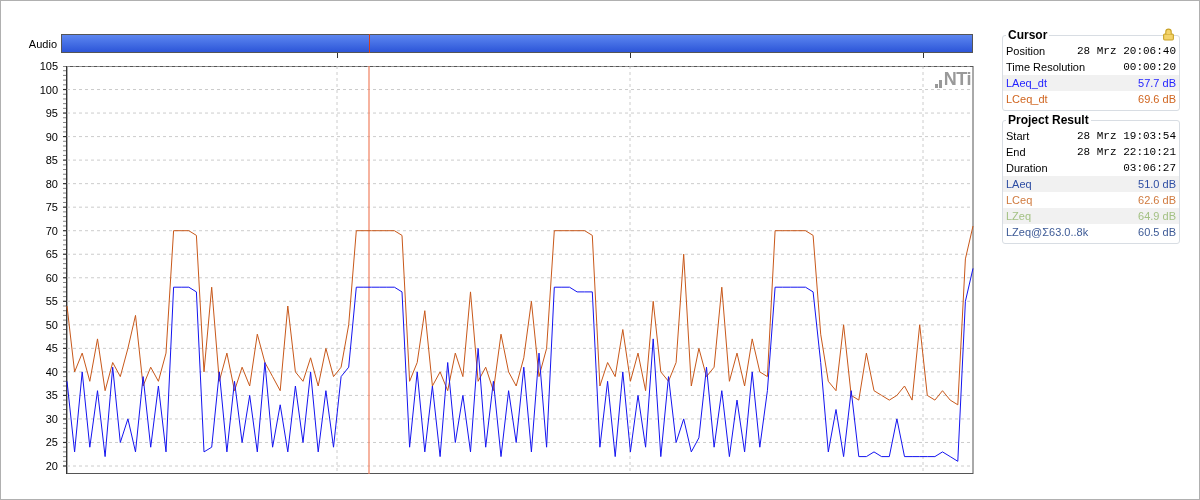 This screenshot has height=500, width=1200. What do you see at coordinates (1018, 136) in the screenshot?
I see `row-label: Start` at bounding box center [1018, 136].